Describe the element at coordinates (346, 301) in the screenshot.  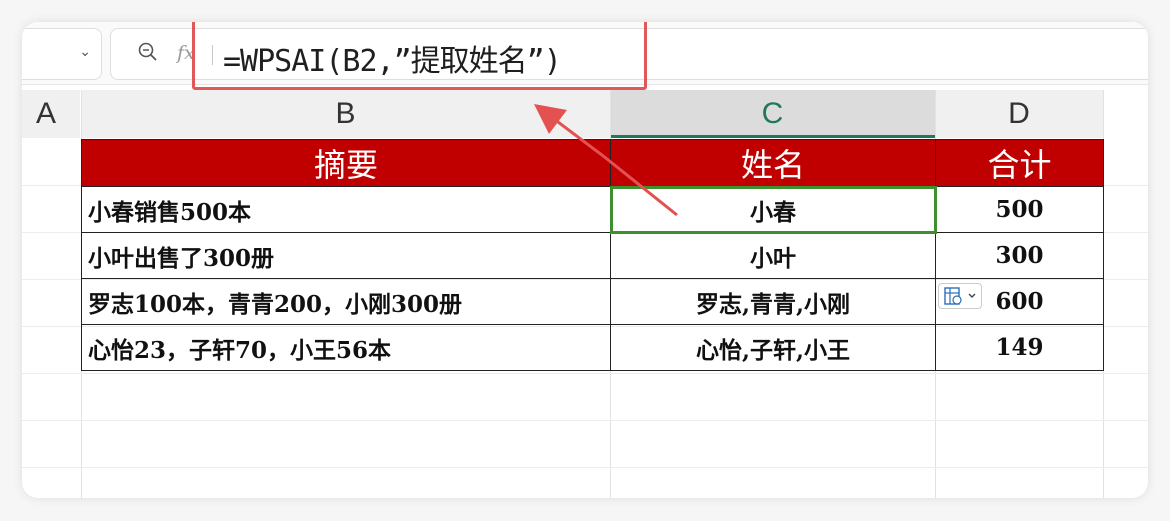
I see `cell-summary: 罗志100本，青青200，小刚300册` at that location.